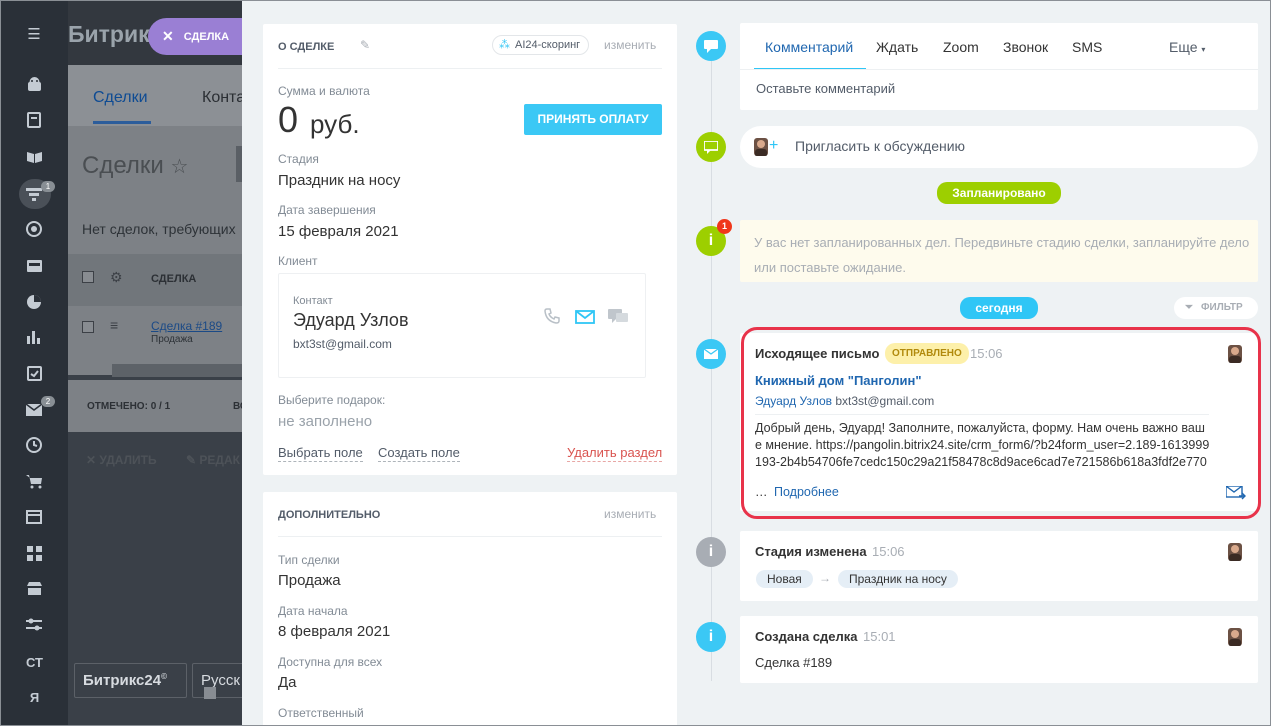 The image size is (1271, 726). I want to click on checkbox-all, so click(88, 277).